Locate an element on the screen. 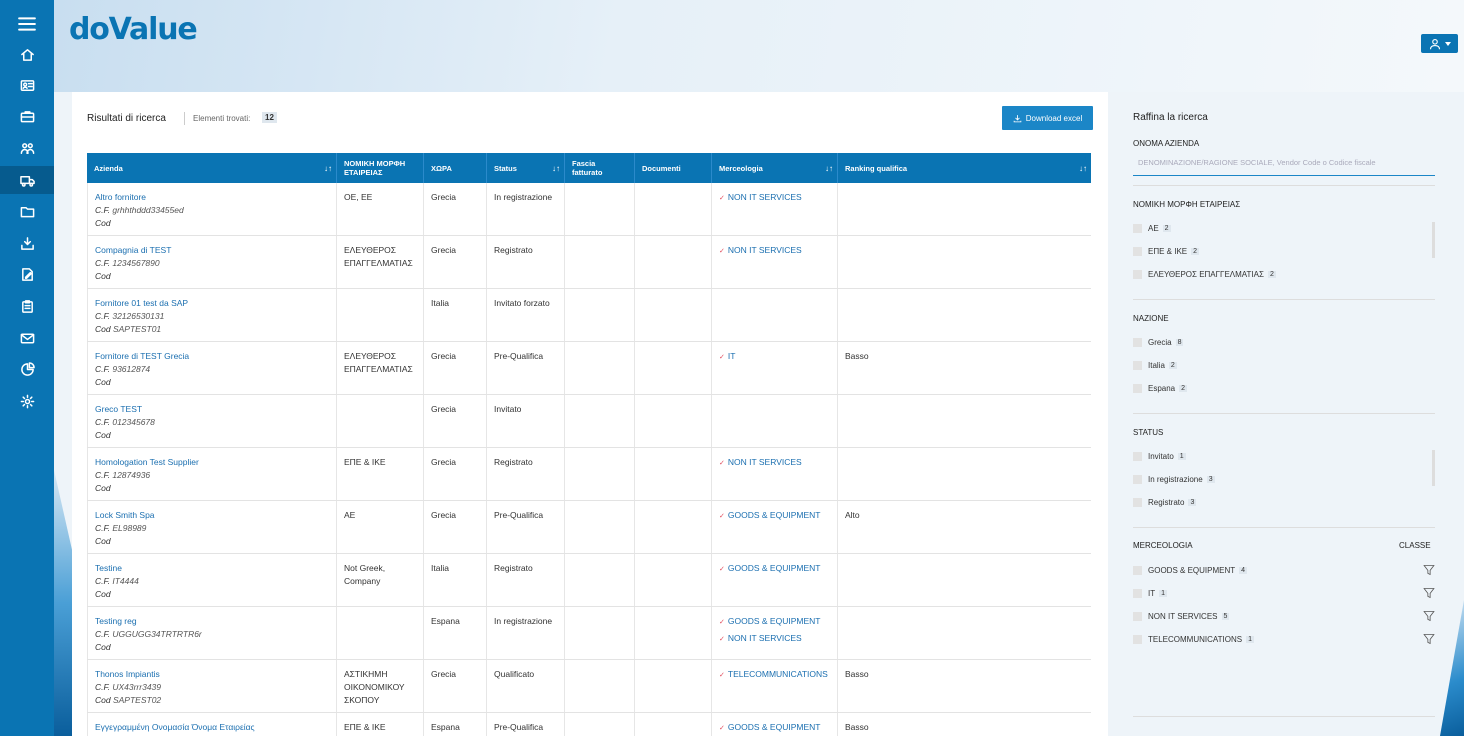 The height and width of the screenshot is (736, 1464). sidebar-item-clipboard is located at coordinates (27, 306).